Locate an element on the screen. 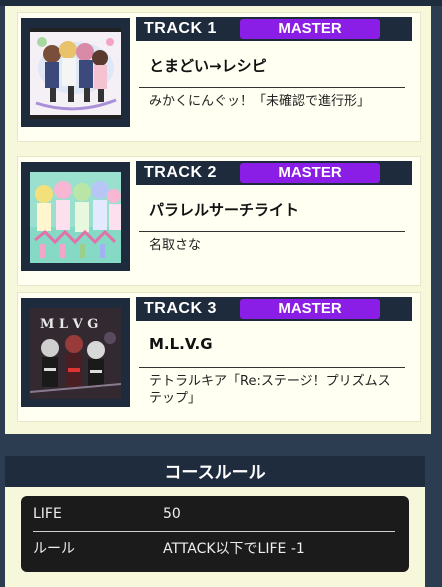  rule-value: 50 is located at coordinates (172, 514).